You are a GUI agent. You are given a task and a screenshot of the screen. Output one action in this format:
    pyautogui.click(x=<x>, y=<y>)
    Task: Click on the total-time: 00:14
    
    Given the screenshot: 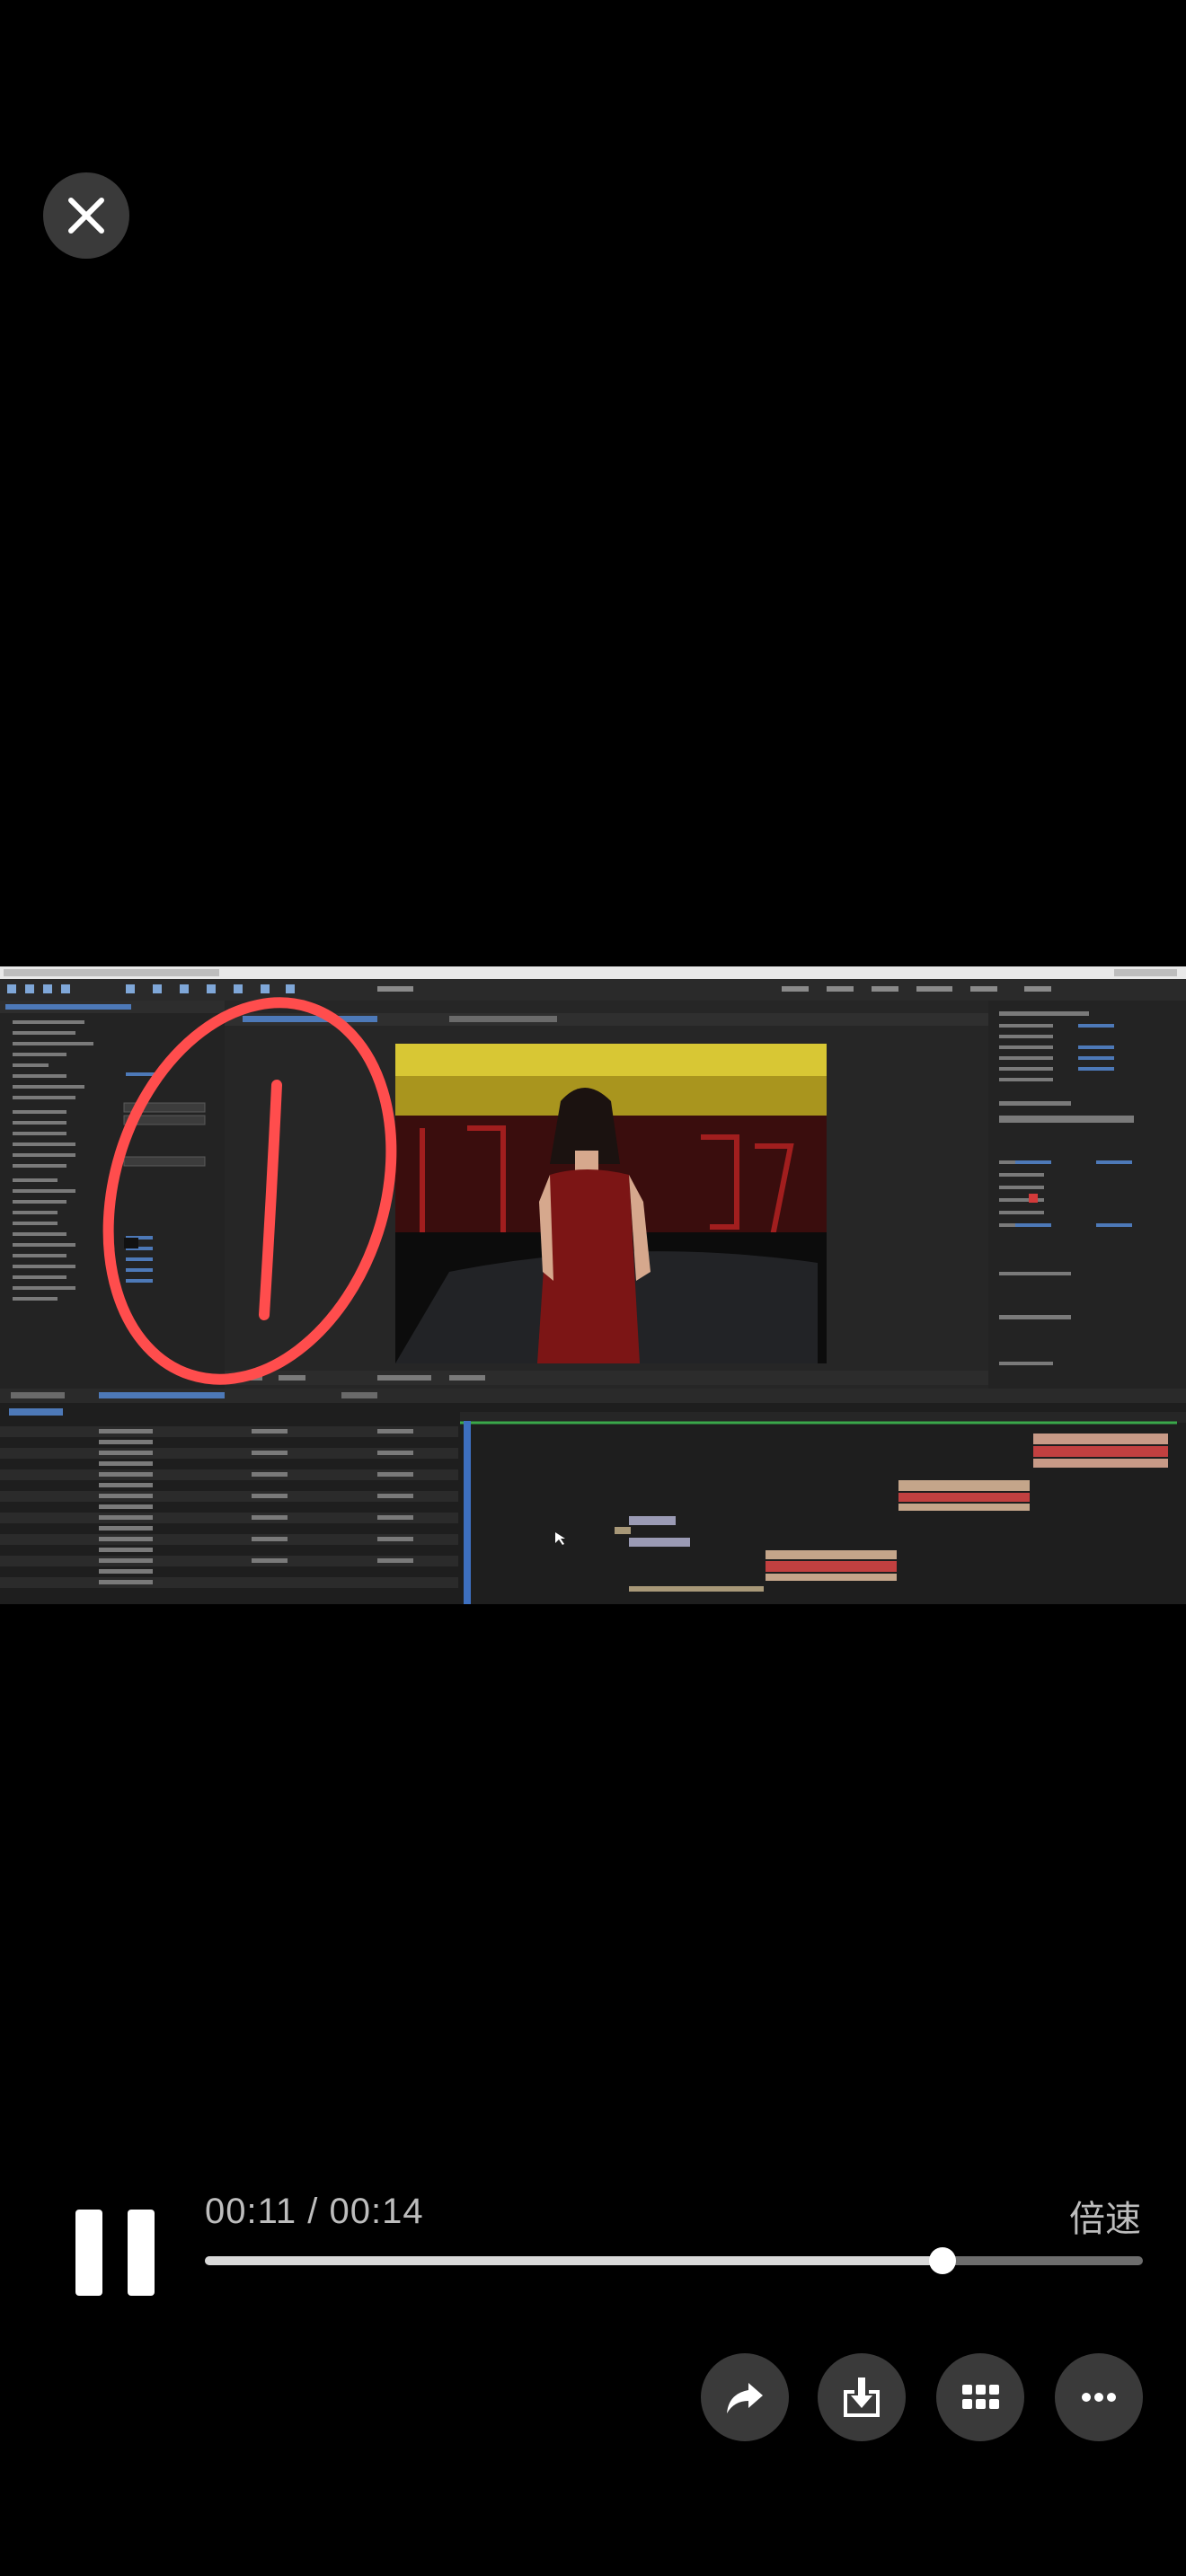 What is the action you would take?
    pyautogui.click(x=376, y=2211)
    